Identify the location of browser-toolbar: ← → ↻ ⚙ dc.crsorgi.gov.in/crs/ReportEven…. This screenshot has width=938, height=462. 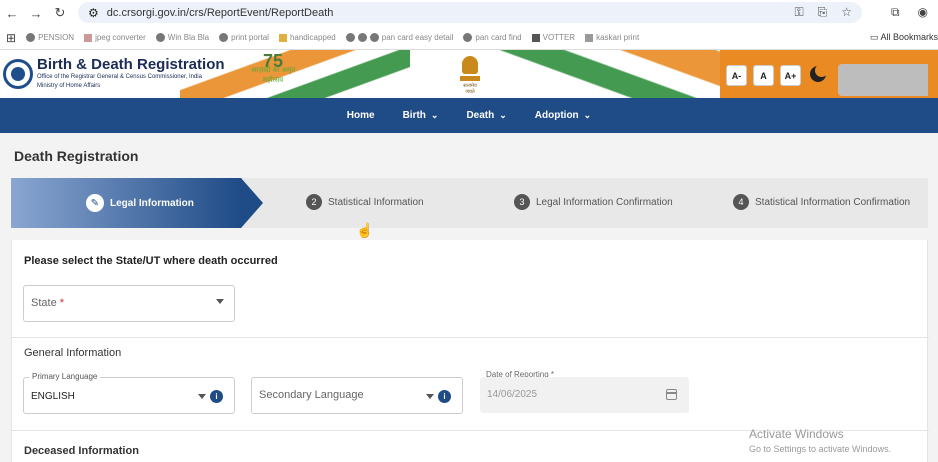
(469, 13).